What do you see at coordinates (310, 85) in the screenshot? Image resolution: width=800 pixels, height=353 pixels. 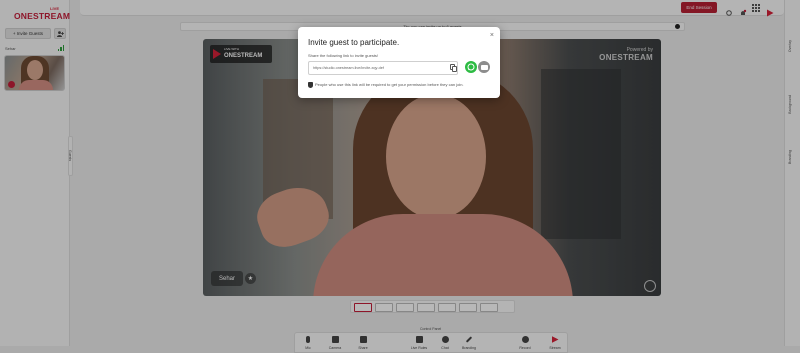 I see `shield-icon` at bounding box center [310, 85].